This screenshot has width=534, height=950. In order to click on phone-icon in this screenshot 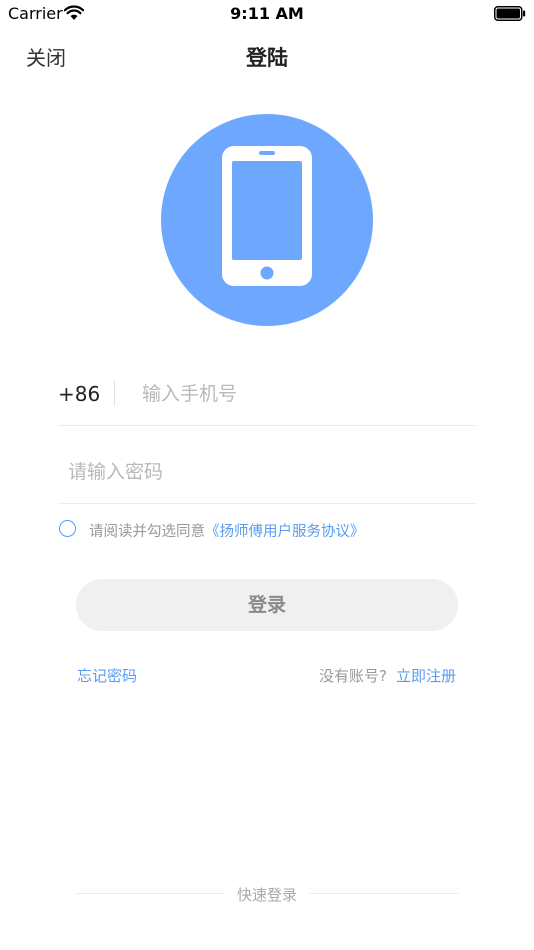, I will do `click(267, 216)`.